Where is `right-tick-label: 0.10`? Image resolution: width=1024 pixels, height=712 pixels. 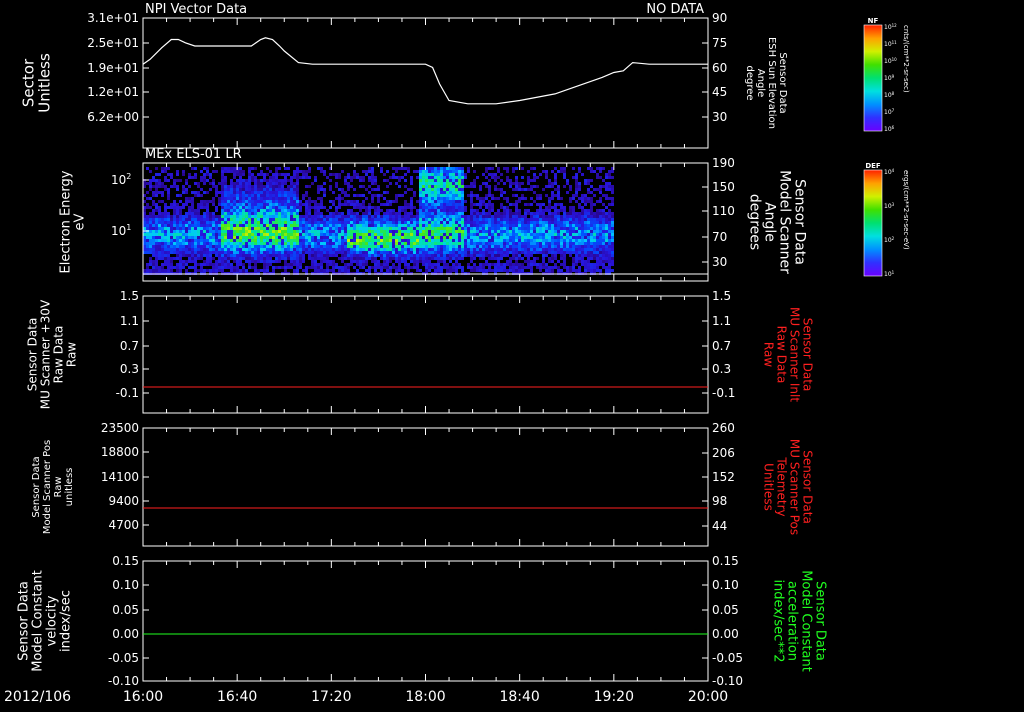
right-tick-label: 0.10 is located at coordinates (725, 585).